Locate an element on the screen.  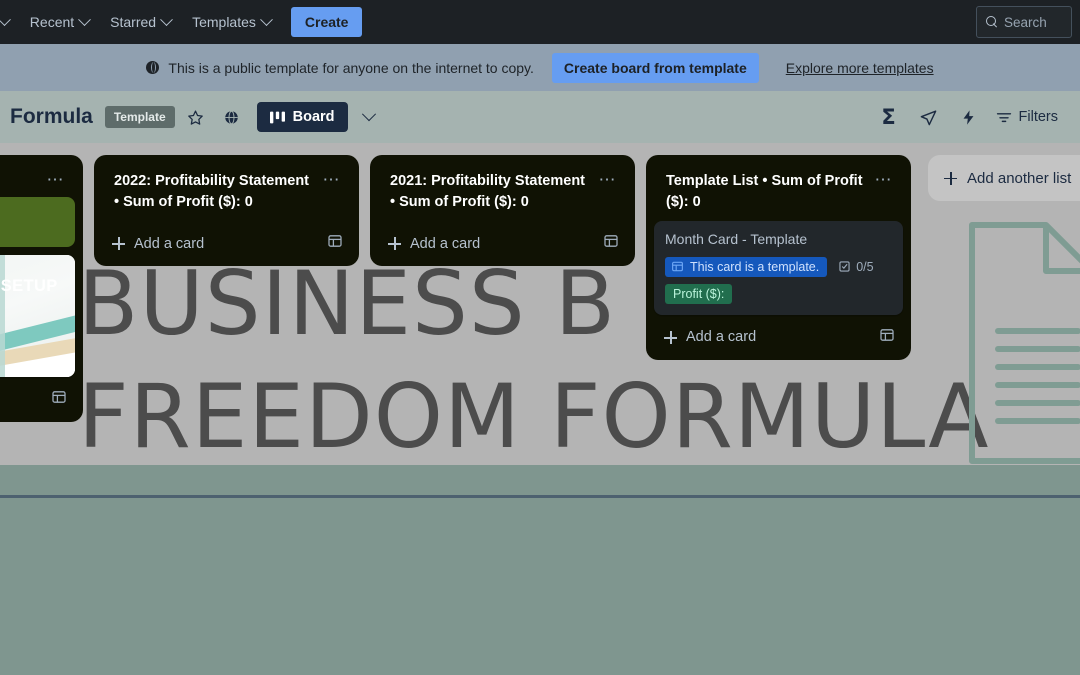
board-view-label: Board is located at coordinates (313, 117).